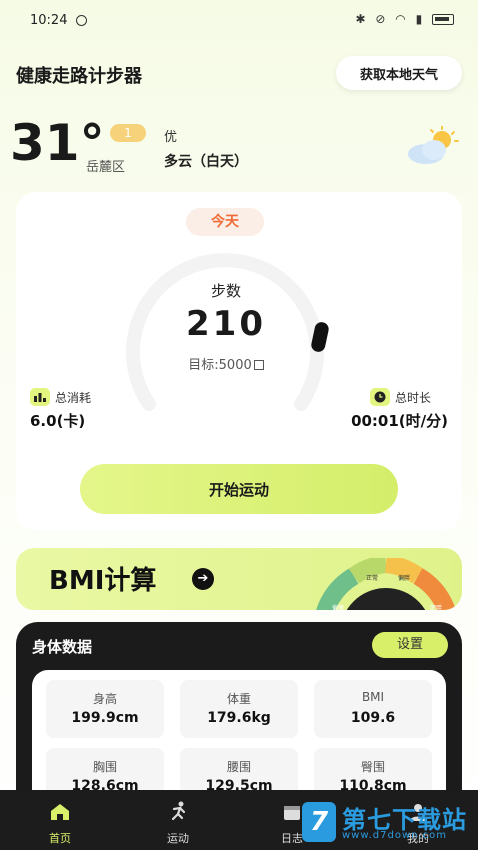  Describe the element at coordinates (399, 421) in the screenshot. I see `duration-value: 00:01(时/分)` at that location.